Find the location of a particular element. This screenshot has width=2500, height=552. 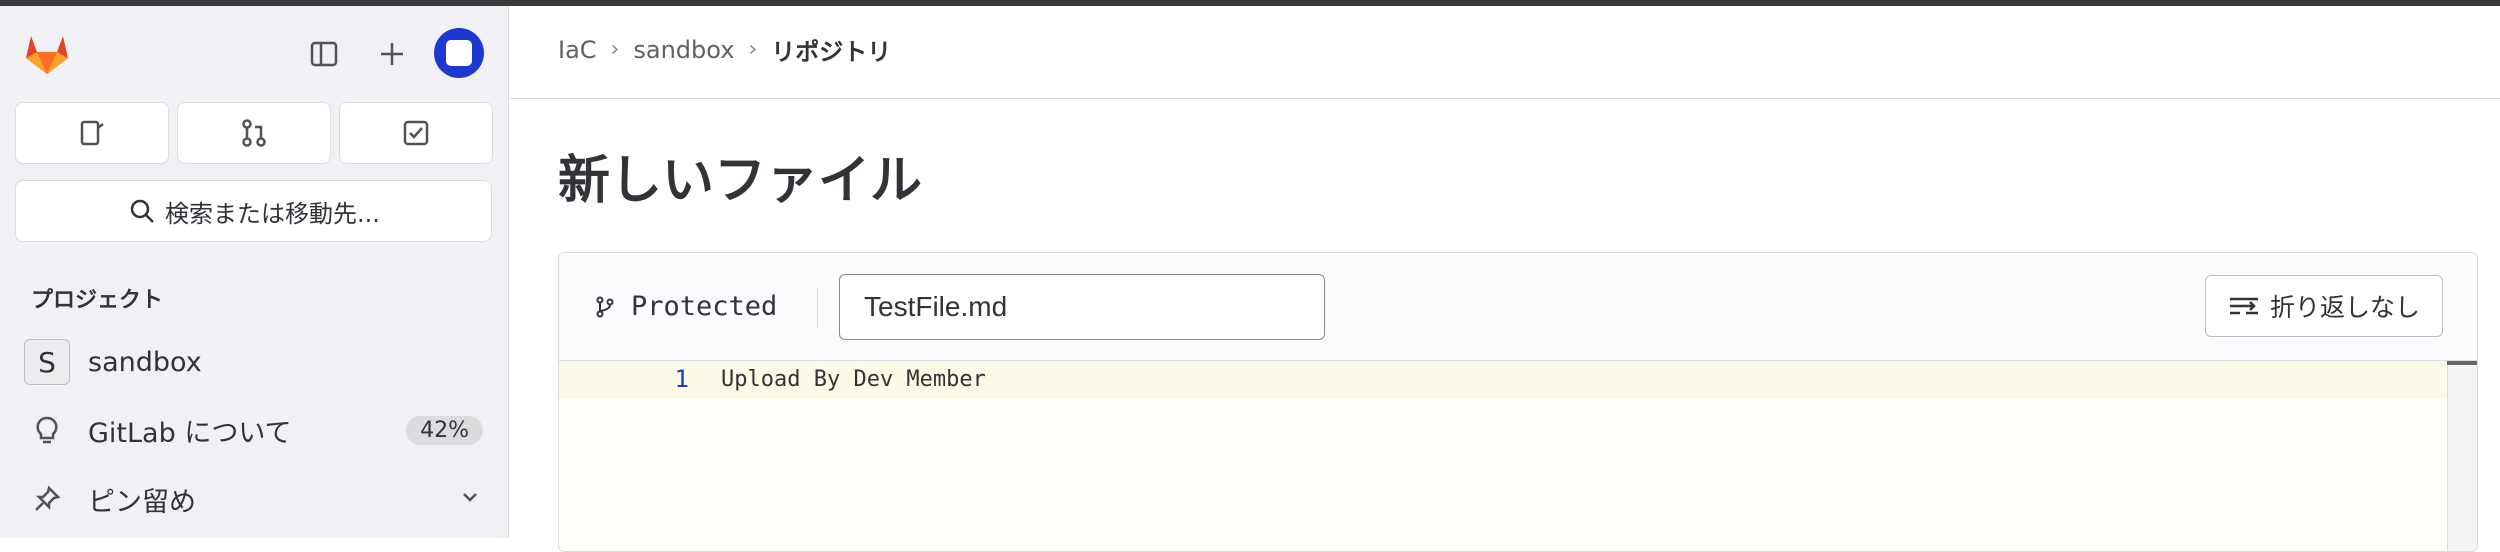

header-divider is located at coordinates (1505, 98).